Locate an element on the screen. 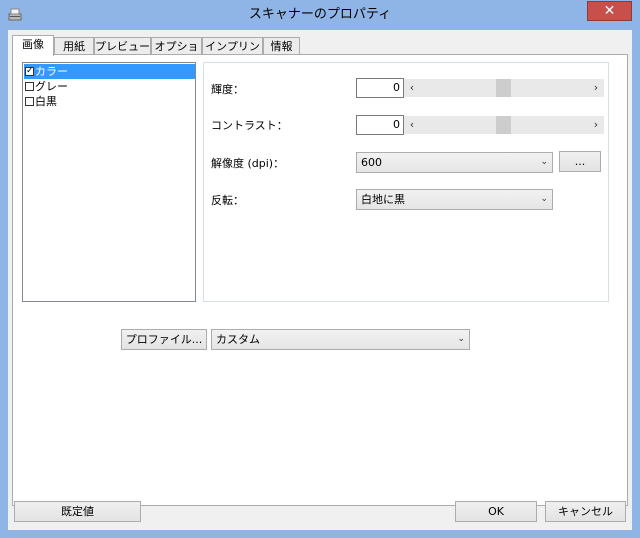 The width and height of the screenshot is (640, 538). tab-paper: 用紙 is located at coordinates (74, 46).